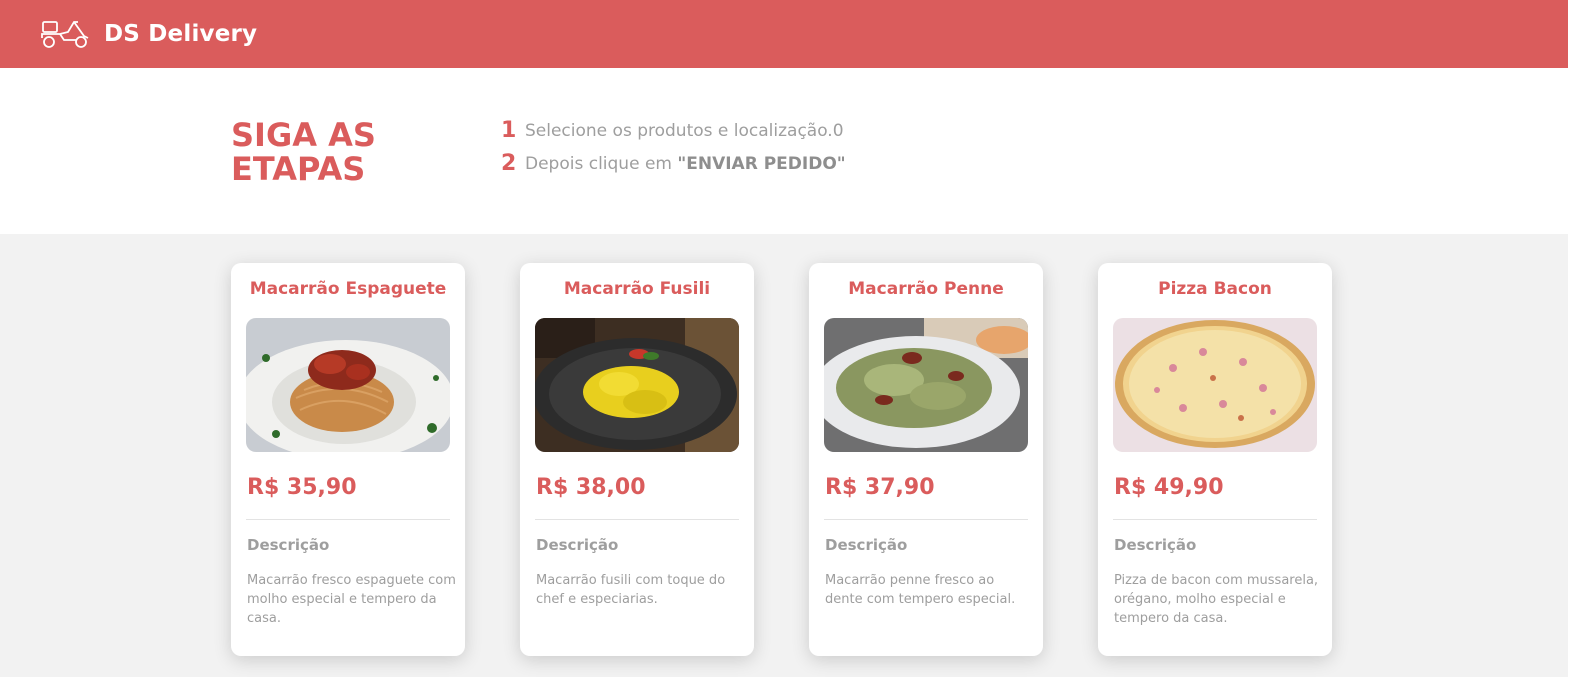 This screenshot has width=1579, height=677. Describe the element at coordinates (637, 289) in the screenshot. I see `product-name: Macarrão Fusili` at that location.